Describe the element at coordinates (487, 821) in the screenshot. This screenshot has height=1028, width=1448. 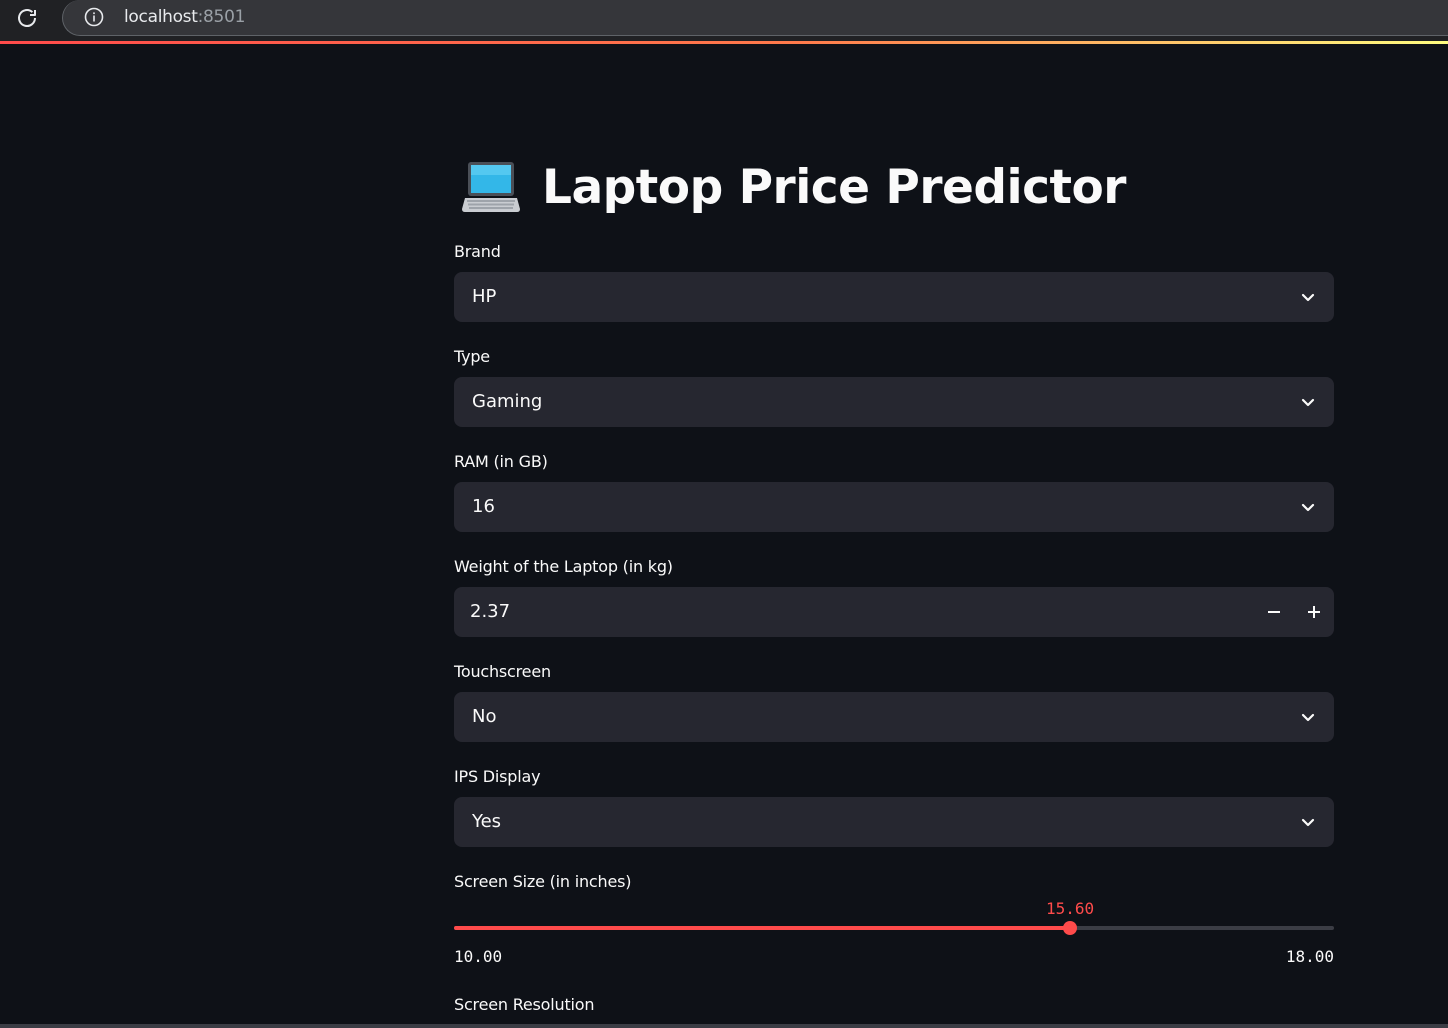
I see `ips-selected-value: Yes` at that location.